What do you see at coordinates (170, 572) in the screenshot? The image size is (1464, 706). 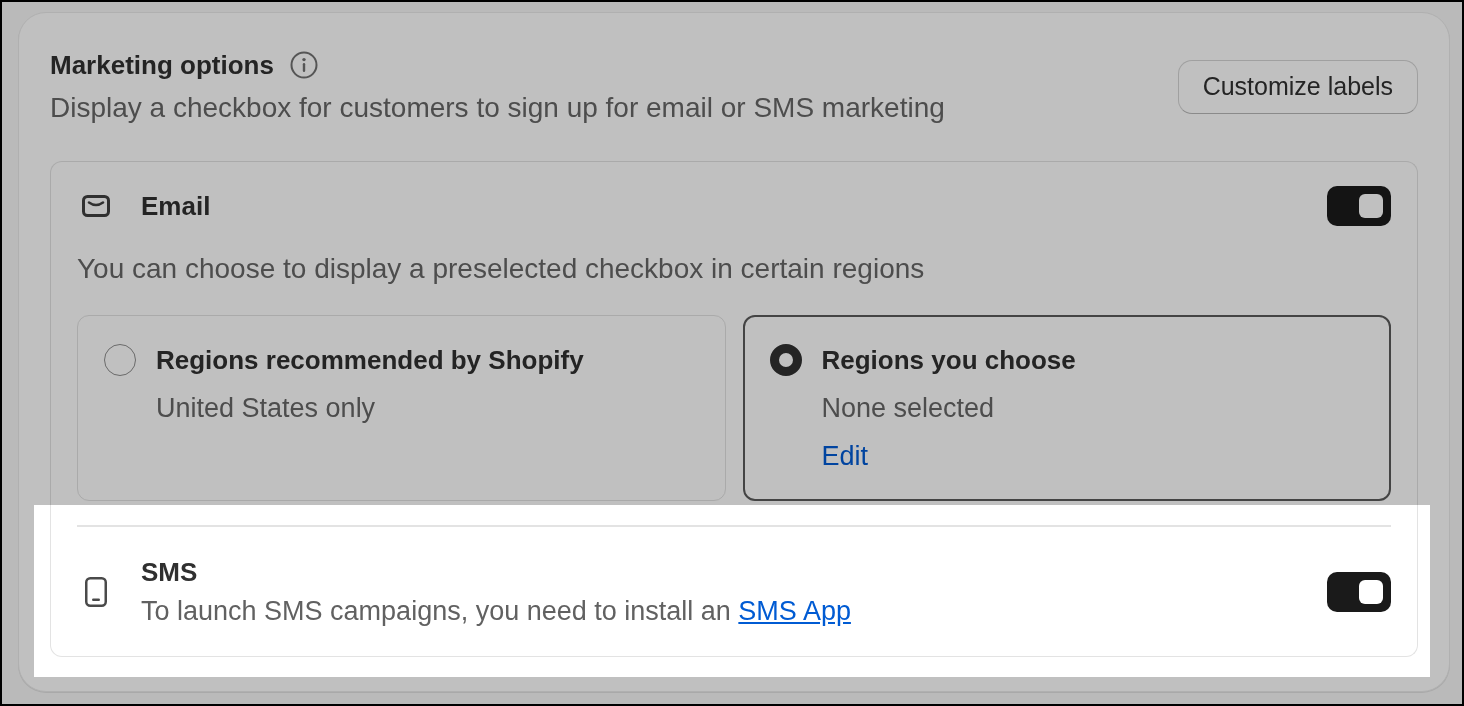 I see `channel-label: SMS` at bounding box center [170, 572].